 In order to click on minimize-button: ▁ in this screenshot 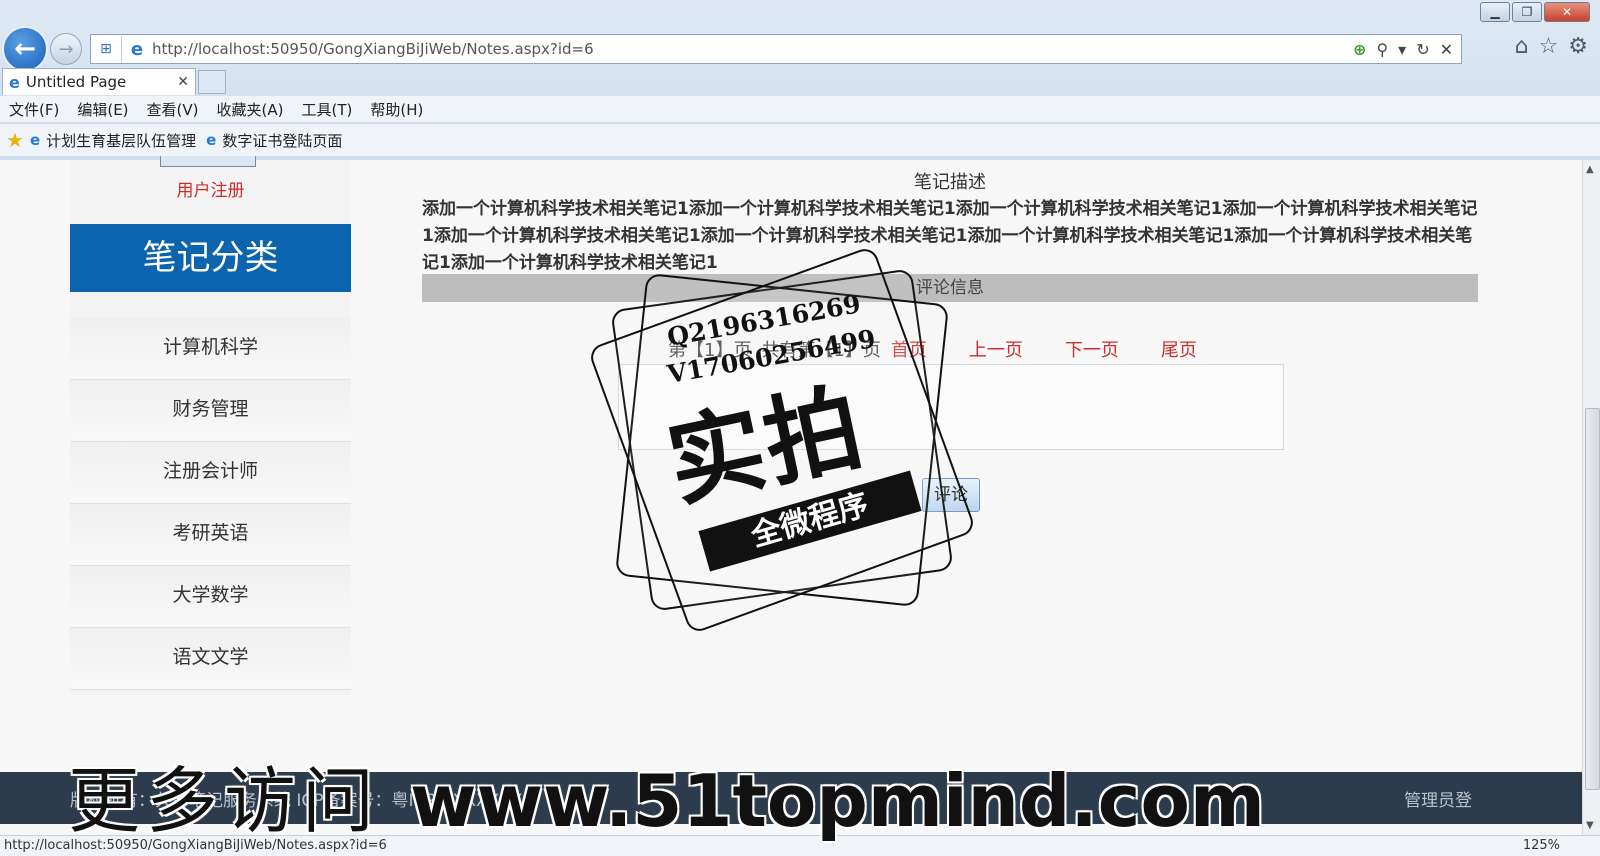, I will do `click(1495, 12)`.